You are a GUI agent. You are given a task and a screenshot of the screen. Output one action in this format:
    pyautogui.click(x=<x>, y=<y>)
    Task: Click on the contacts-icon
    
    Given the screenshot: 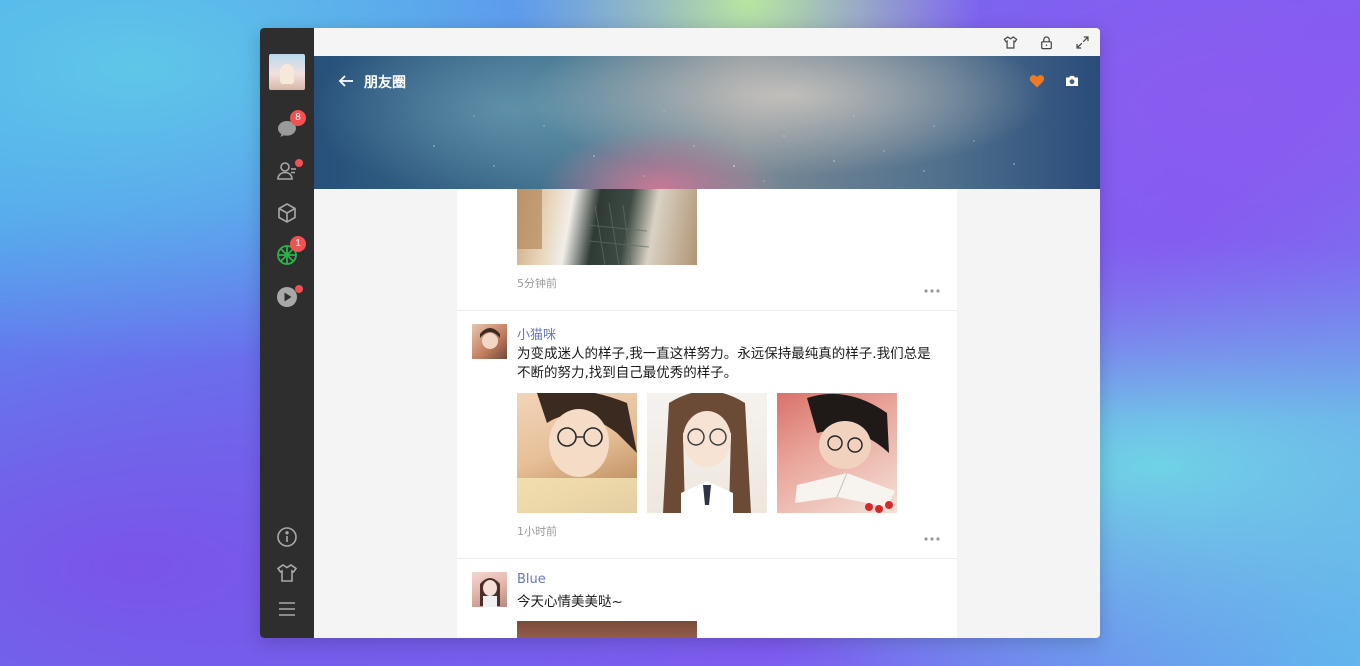 What is the action you would take?
    pyautogui.click(x=287, y=171)
    